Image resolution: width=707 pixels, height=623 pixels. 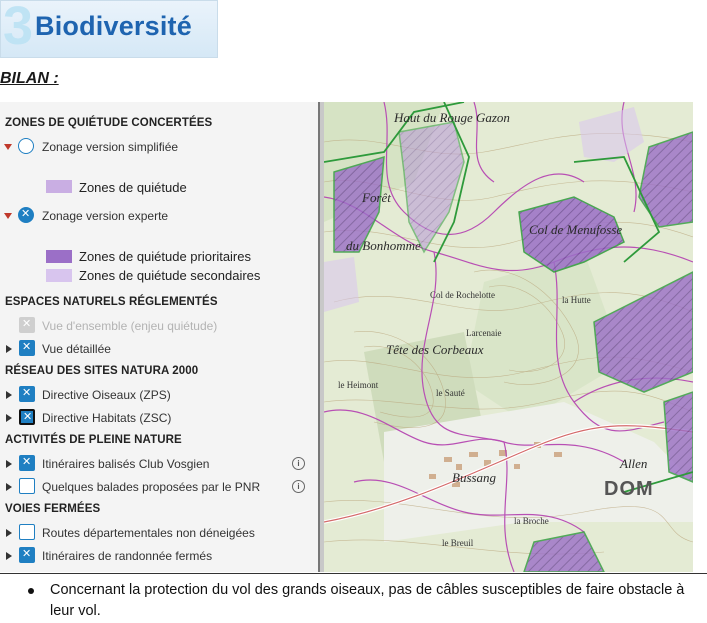 I want to click on map-label-le-saute: le Sauté, so click(x=450, y=393).